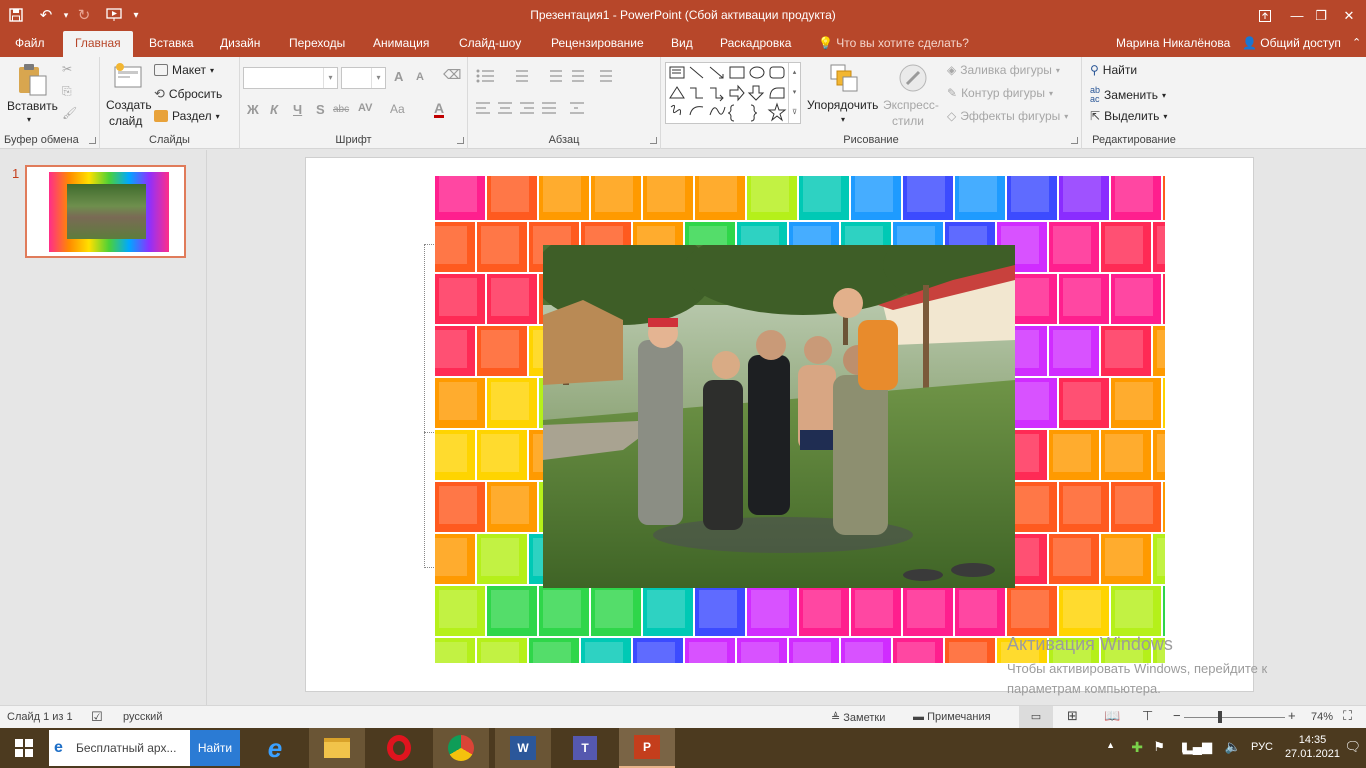 The width and height of the screenshot is (1366, 768). I want to click on tab-storyboard: Раскадровка, so click(755, 44).